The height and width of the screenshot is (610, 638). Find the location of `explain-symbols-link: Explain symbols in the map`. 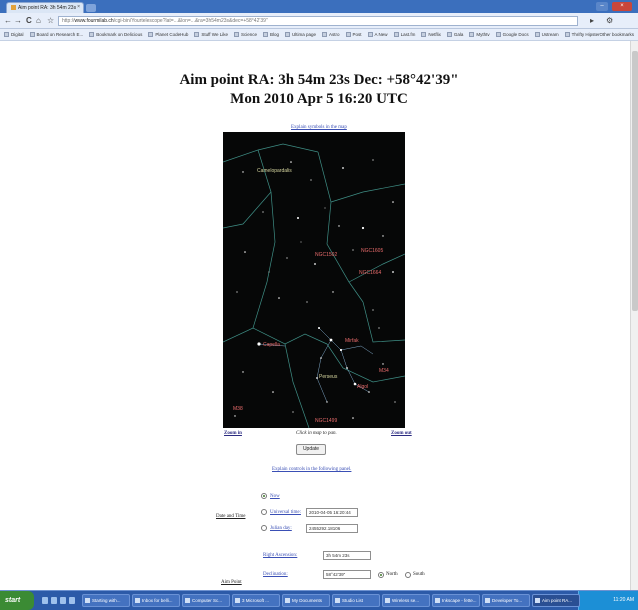

explain-symbols-link: Explain symbols in the map is located at coordinates (319, 127).